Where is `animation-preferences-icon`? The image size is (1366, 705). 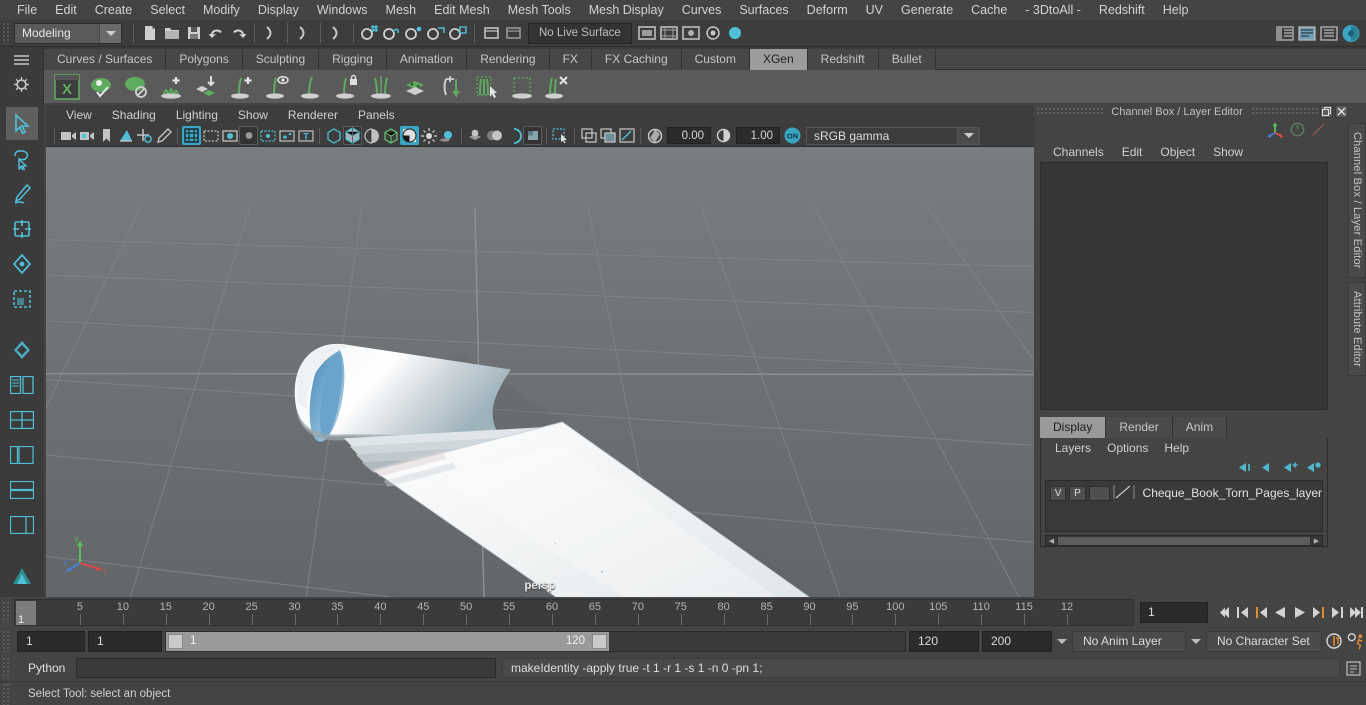
animation-preferences-icon is located at coordinates (1356, 641).